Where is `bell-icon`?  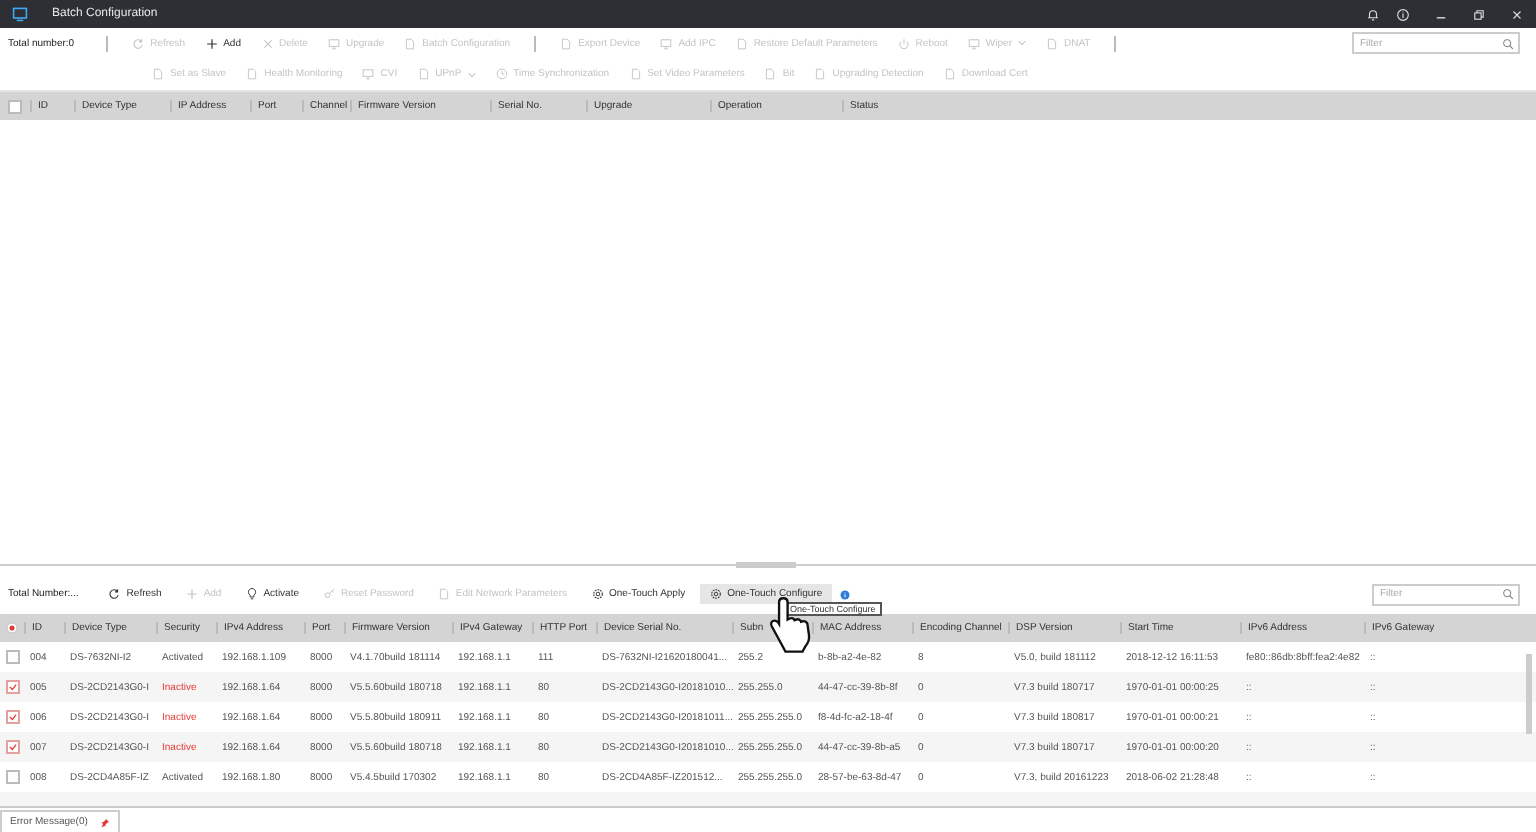
bell-icon is located at coordinates (1373, 14).